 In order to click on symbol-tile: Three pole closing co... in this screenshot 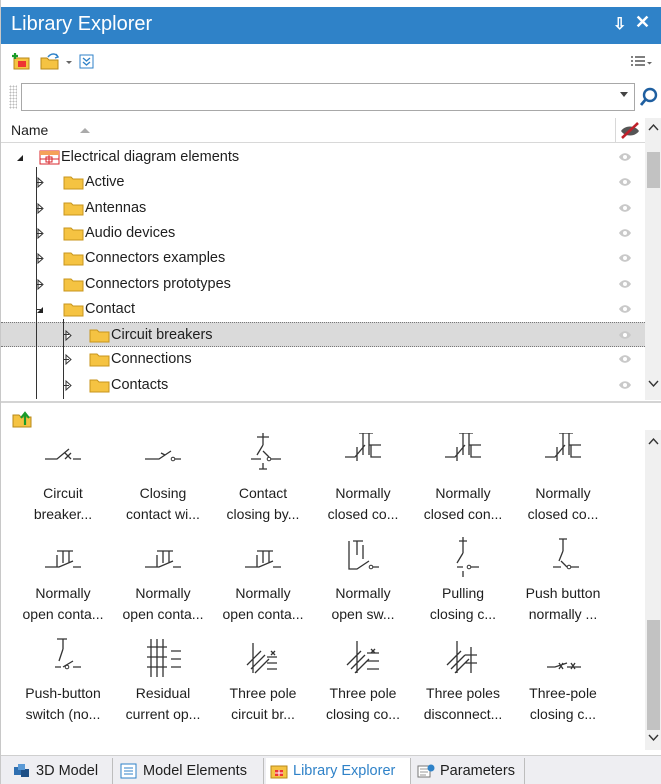, I will do `click(363, 685)`.